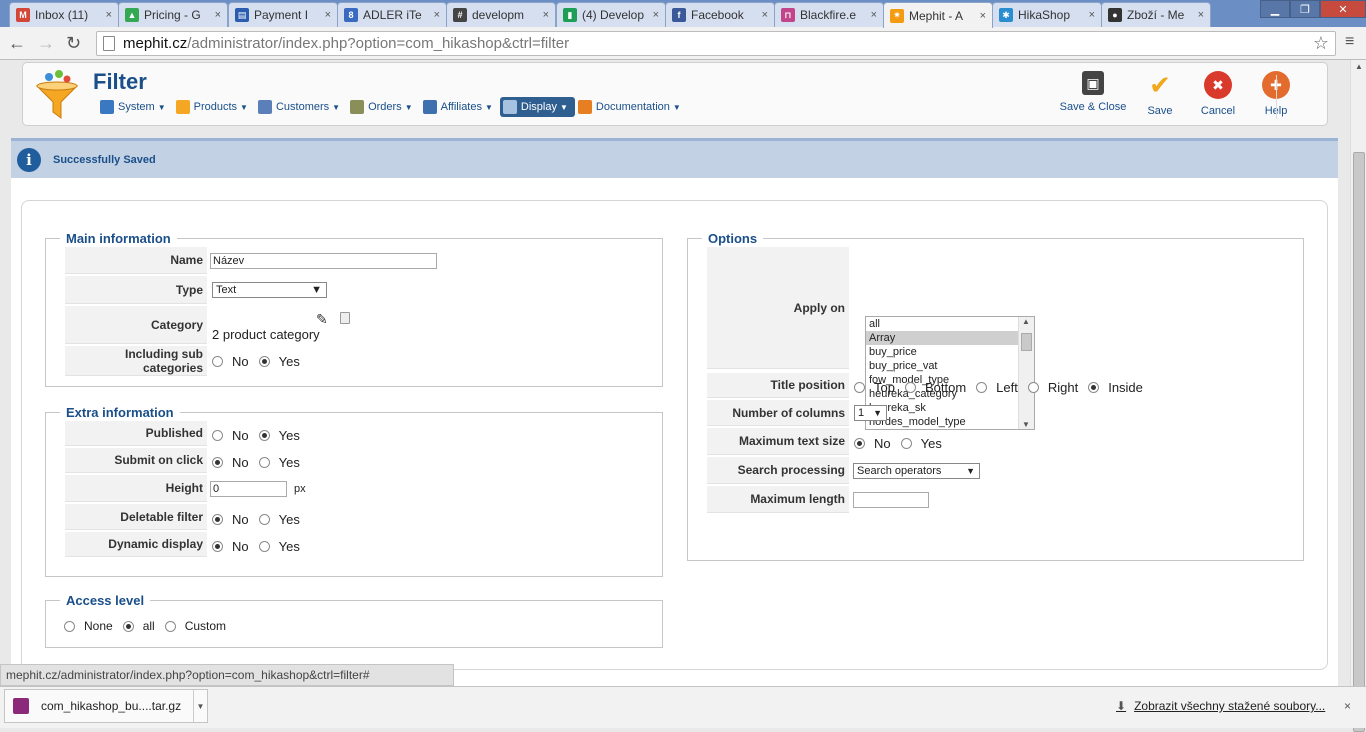 The image size is (1366, 732). What do you see at coordinates (264, 361) in the screenshot?
I see `subcat-yes-radio` at bounding box center [264, 361].